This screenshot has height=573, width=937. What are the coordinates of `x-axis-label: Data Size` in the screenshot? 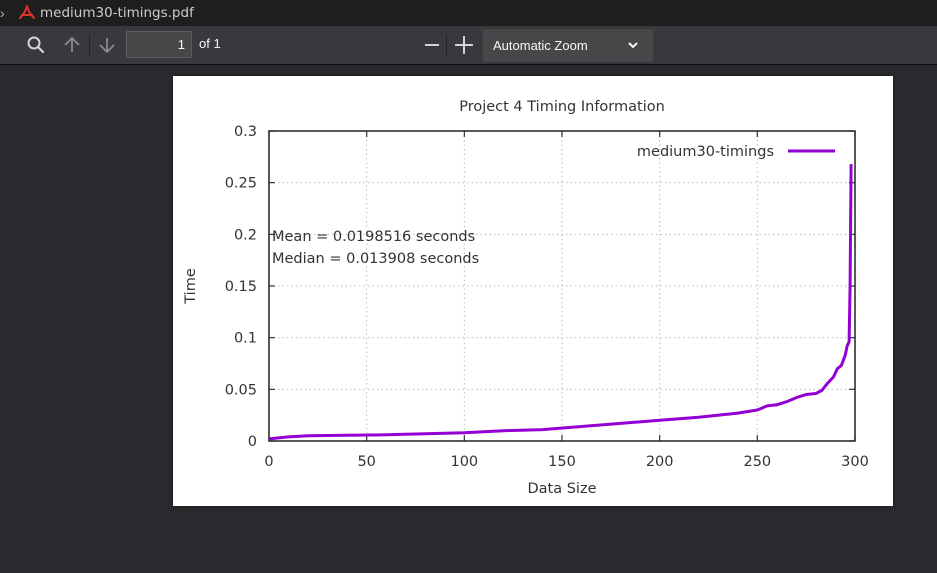 It's located at (562, 489).